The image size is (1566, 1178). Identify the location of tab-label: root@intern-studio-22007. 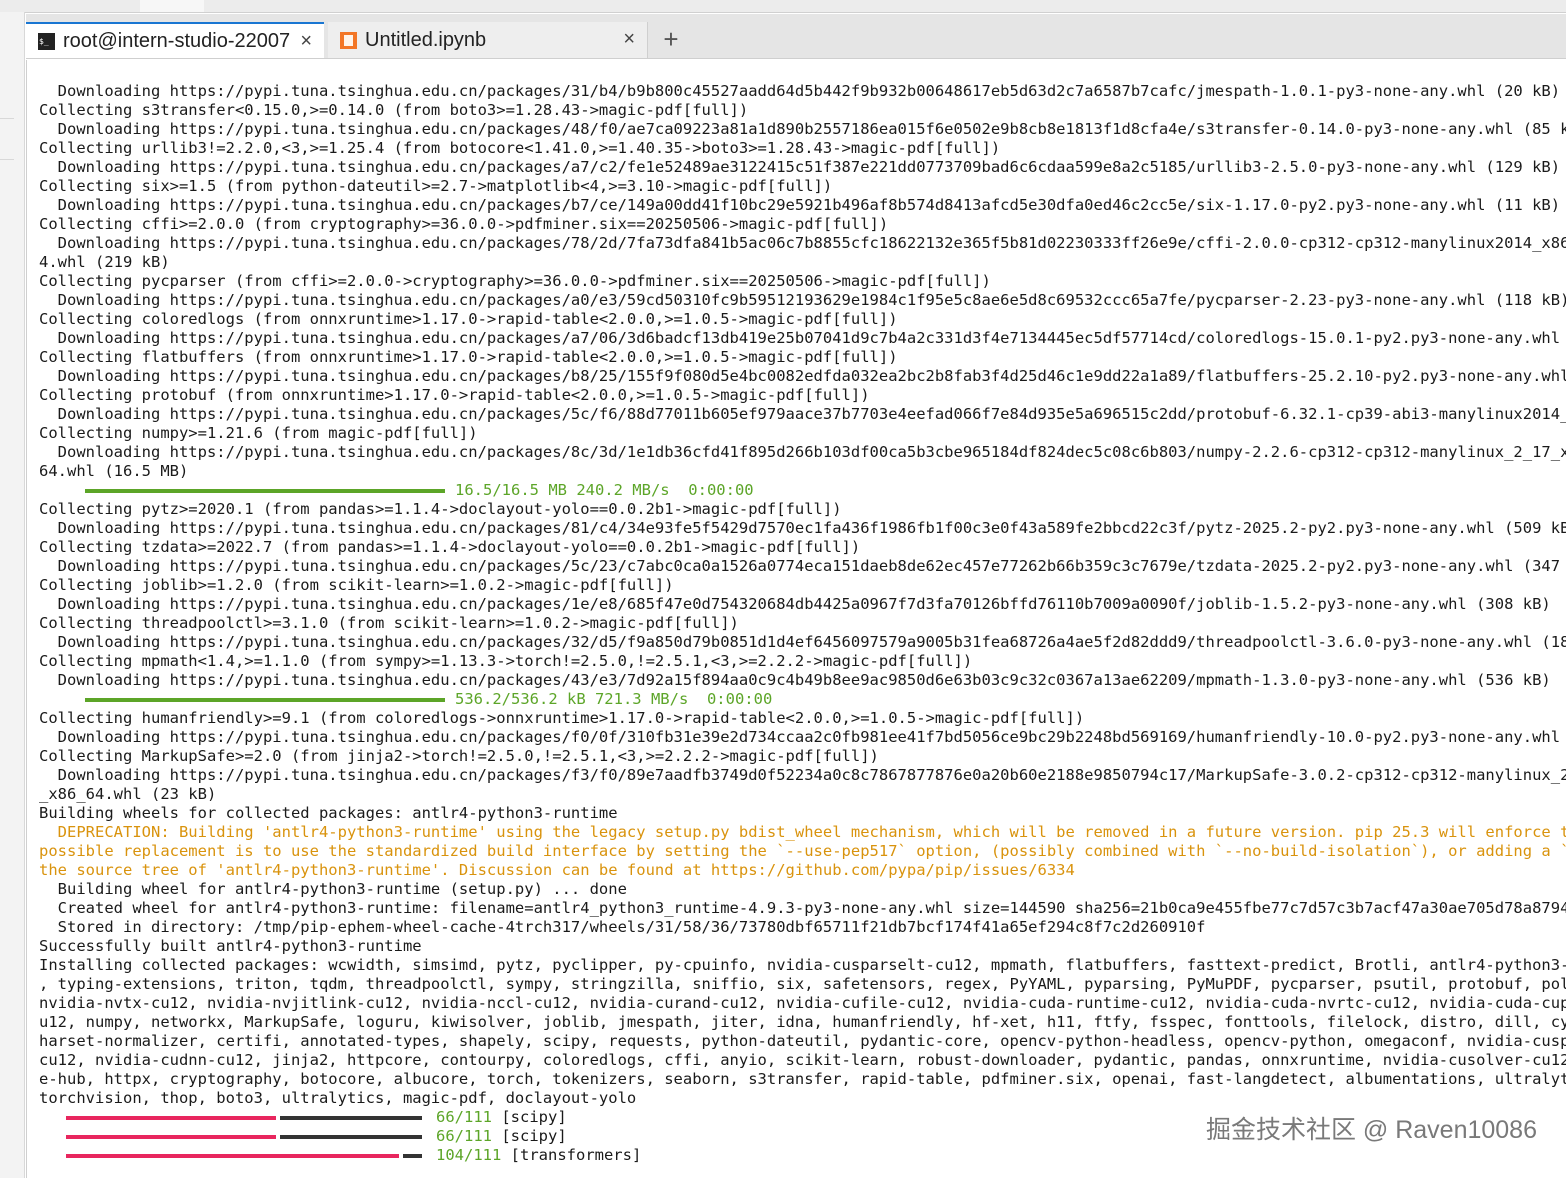
(177, 40).